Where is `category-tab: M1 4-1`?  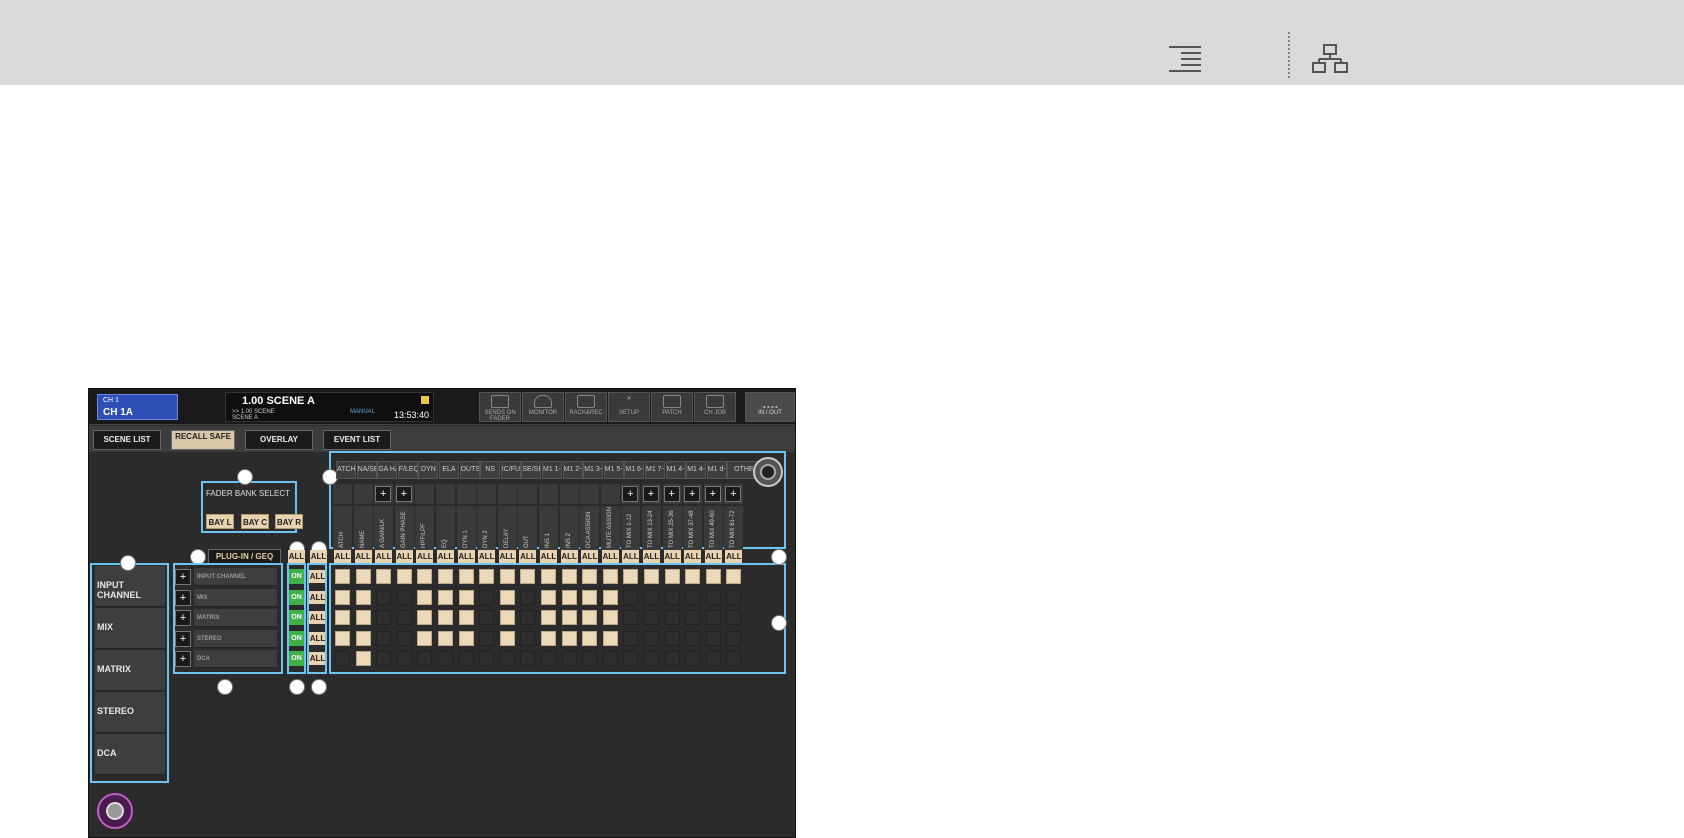
category-tab: M1 4-1 is located at coordinates (696, 470).